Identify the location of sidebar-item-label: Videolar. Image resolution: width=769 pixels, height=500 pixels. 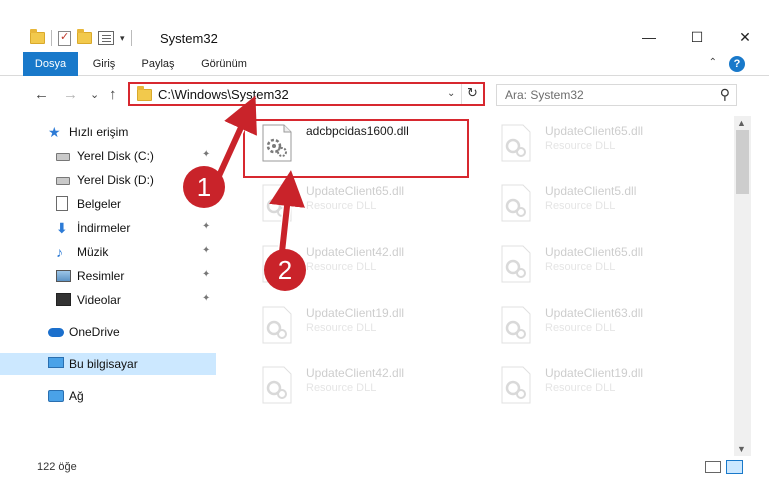
(99, 300).